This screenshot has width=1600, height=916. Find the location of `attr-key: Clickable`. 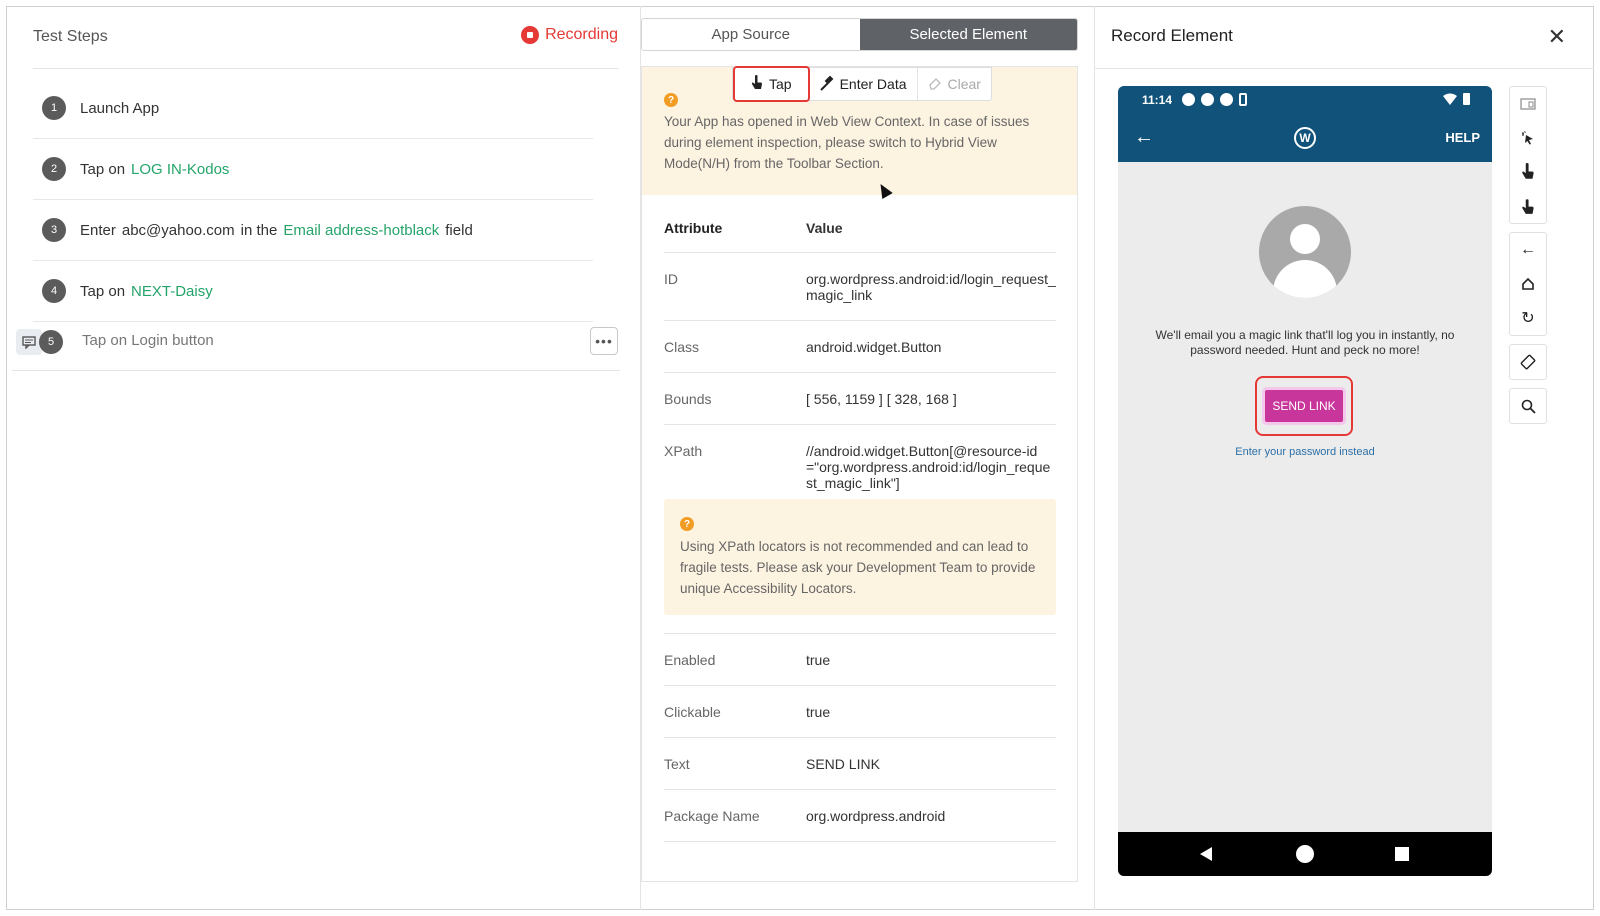

attr-key: Clickable is located at coordinates (692, 711).